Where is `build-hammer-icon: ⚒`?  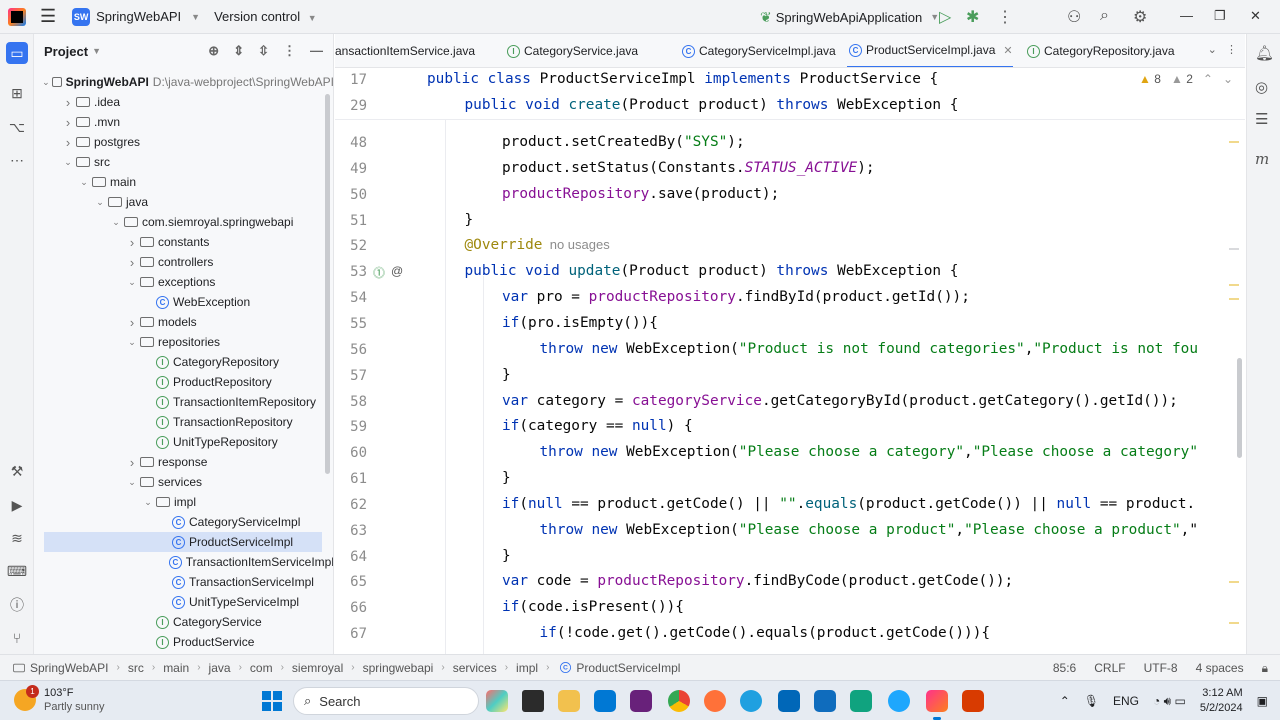
build-hammer-icon: ⚒ is located at coordinates (17, 471).